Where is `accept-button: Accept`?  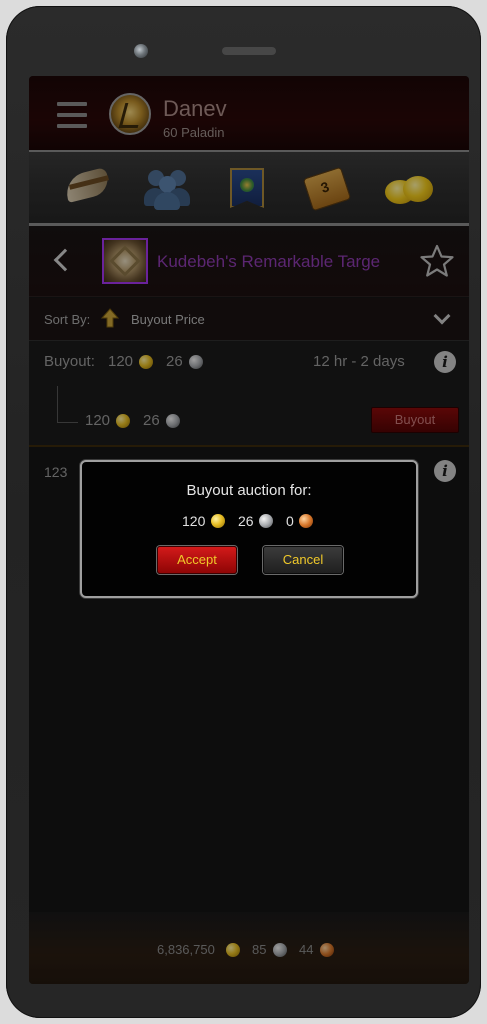
accept-button: Accept is located at coordinates (197, 560).